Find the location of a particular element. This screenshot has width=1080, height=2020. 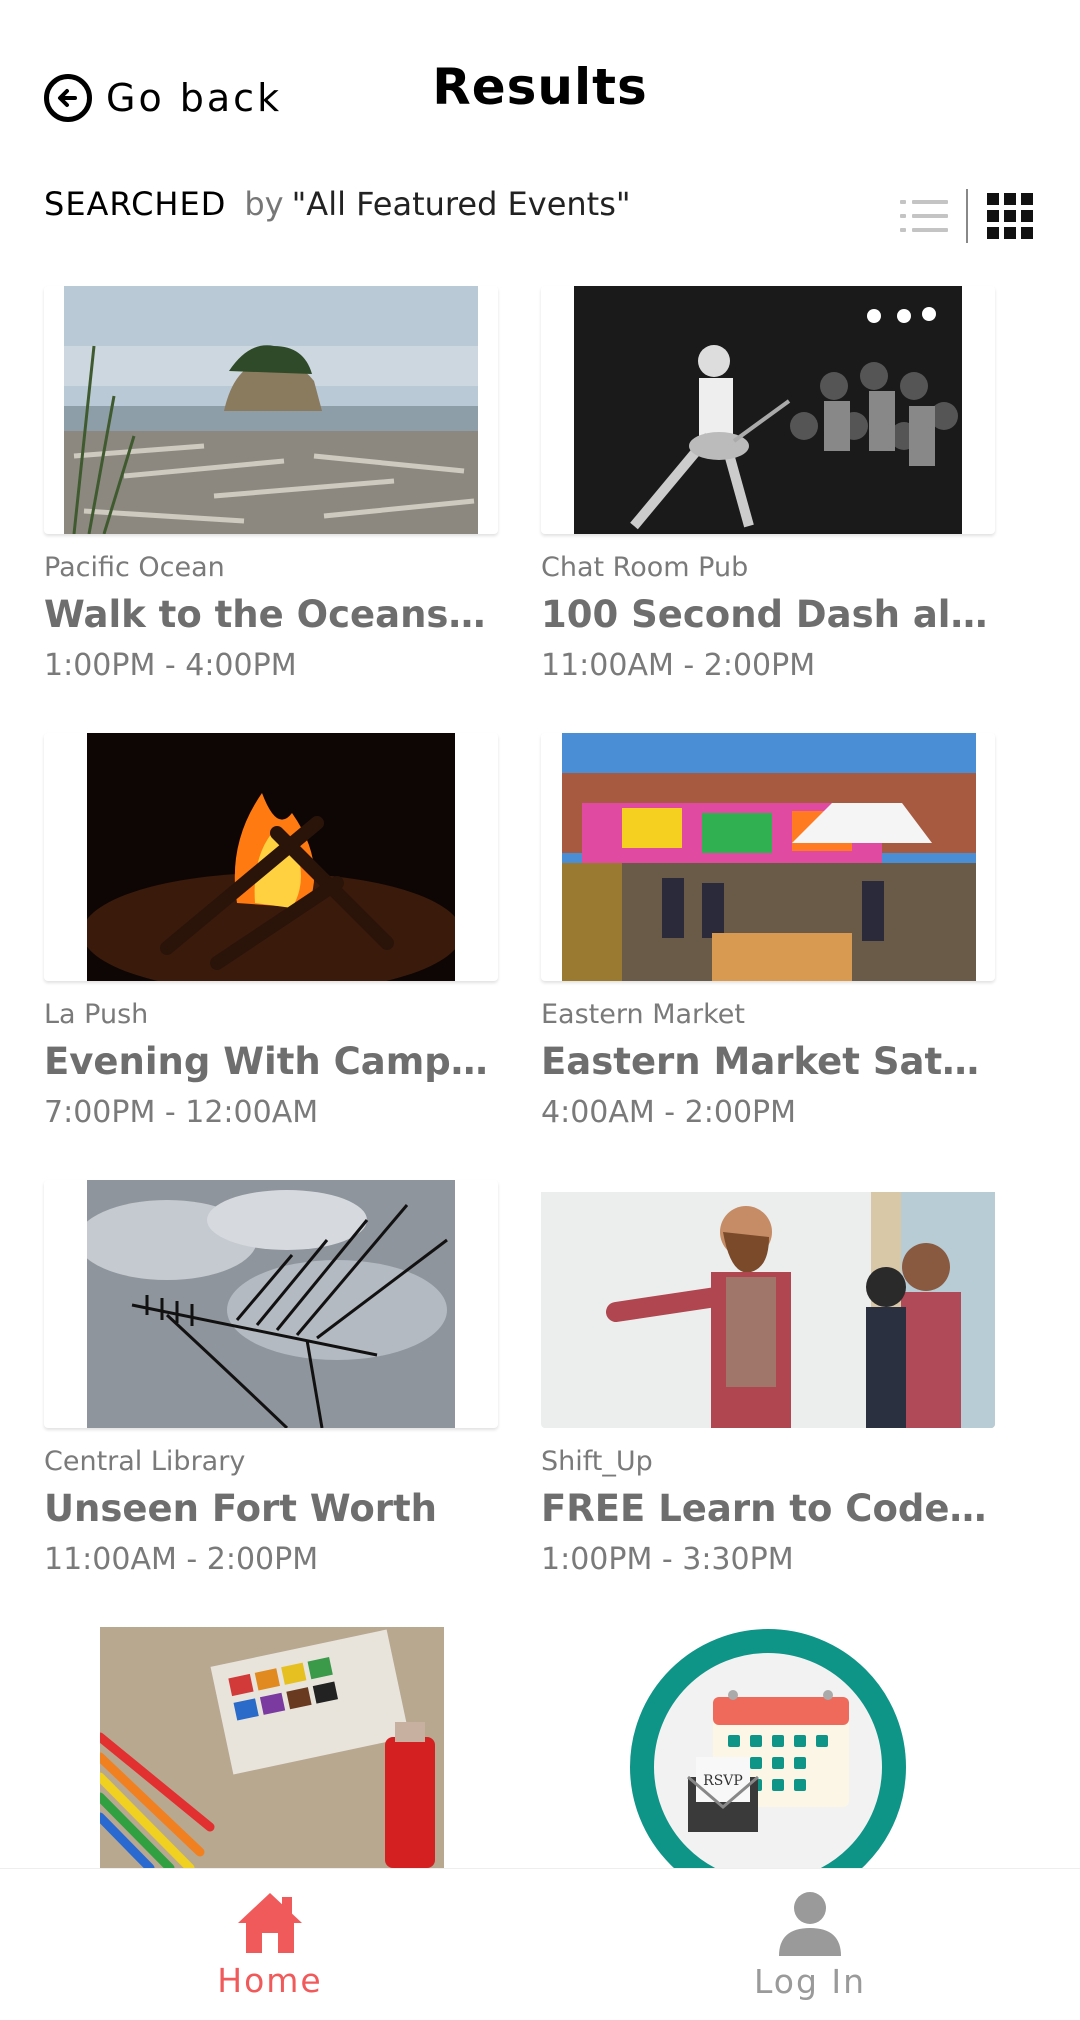

event-venue: Eastern Market is located at coordinates (643, 1014).